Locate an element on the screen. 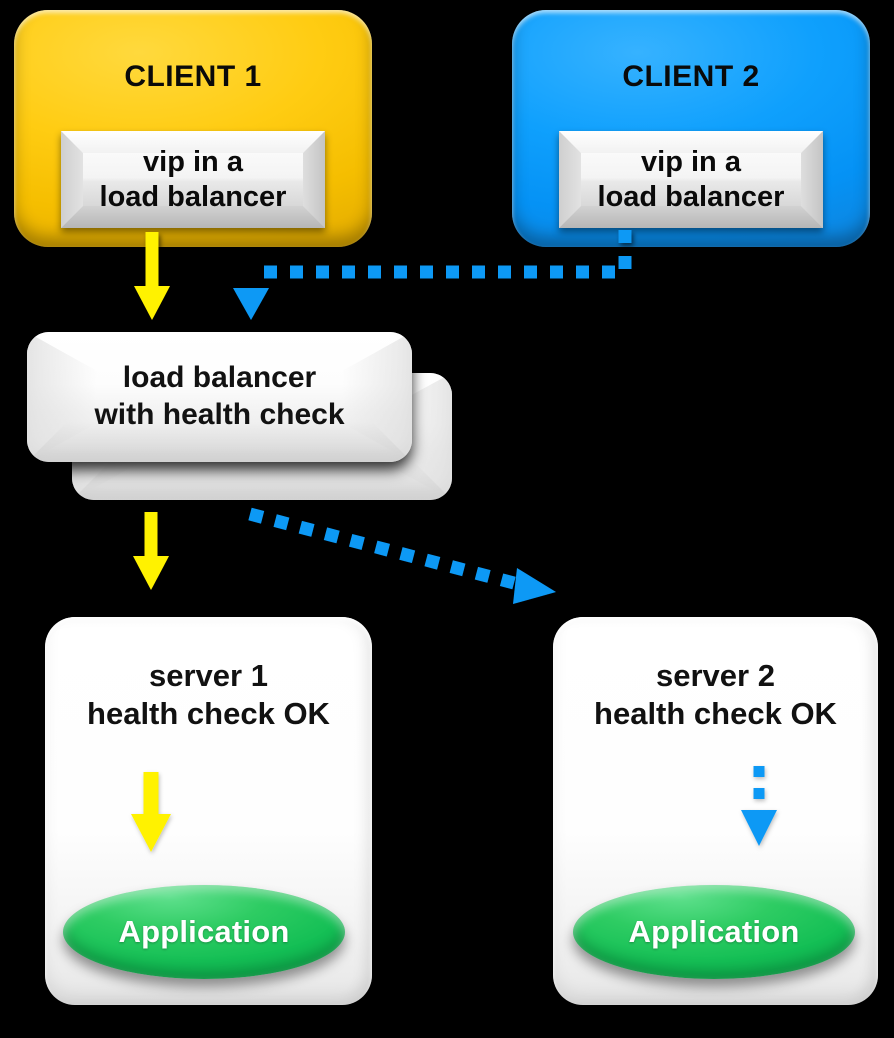 This screenshot has width=894, height=1038. client-2-title: CLIENT 2 is located at coordinates (691, 76).